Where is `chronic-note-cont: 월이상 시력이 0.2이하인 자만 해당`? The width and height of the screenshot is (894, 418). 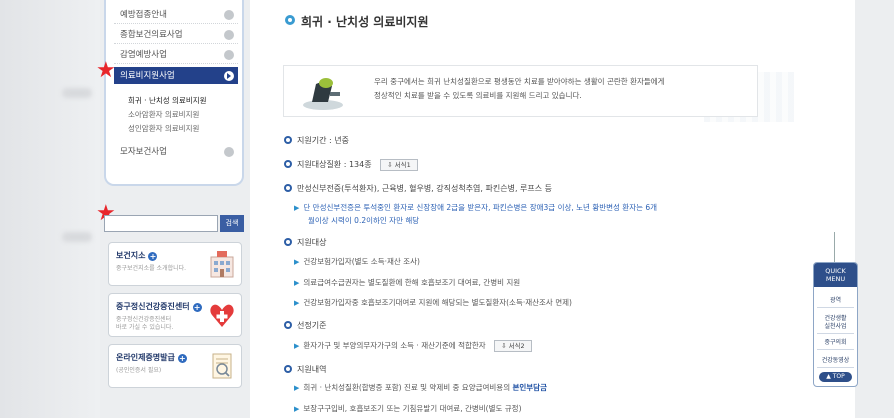
chronic-note-cont: 월이상 시력이 0.2이하인 자만 해당 is located at coordinates (364, 220).